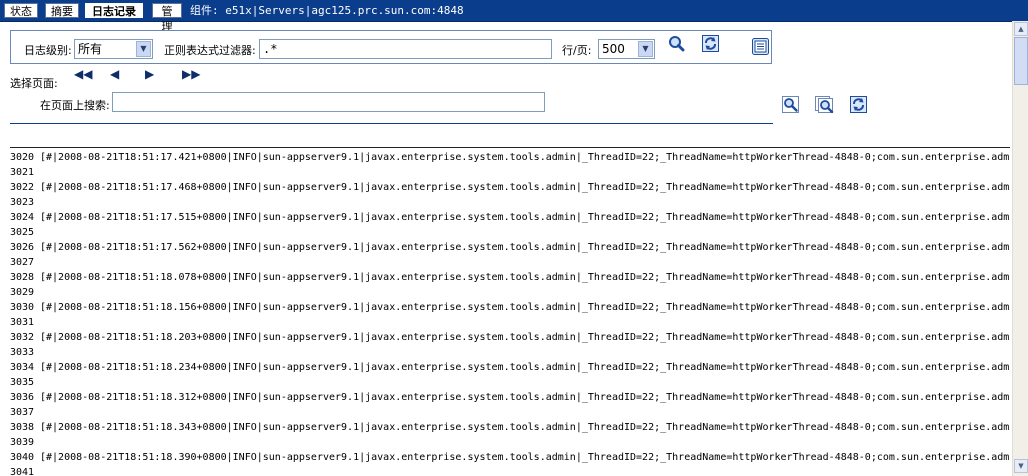  What do you see at coordinates (510, 322) in the screenshot?
I see `log-line: 3031` at bounding box center [510, 322].